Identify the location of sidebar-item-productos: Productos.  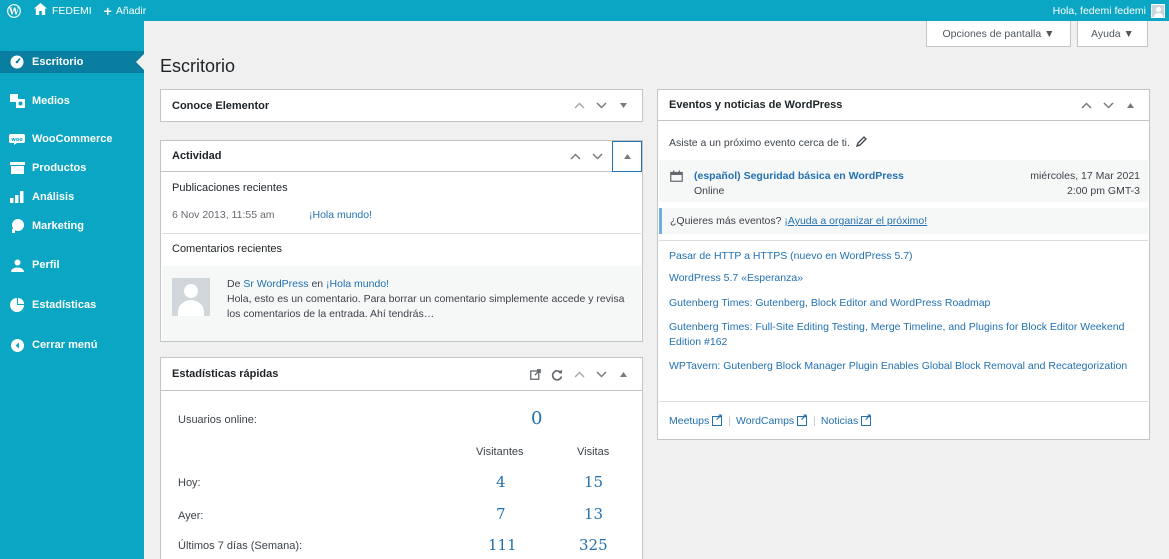
(72, 168).